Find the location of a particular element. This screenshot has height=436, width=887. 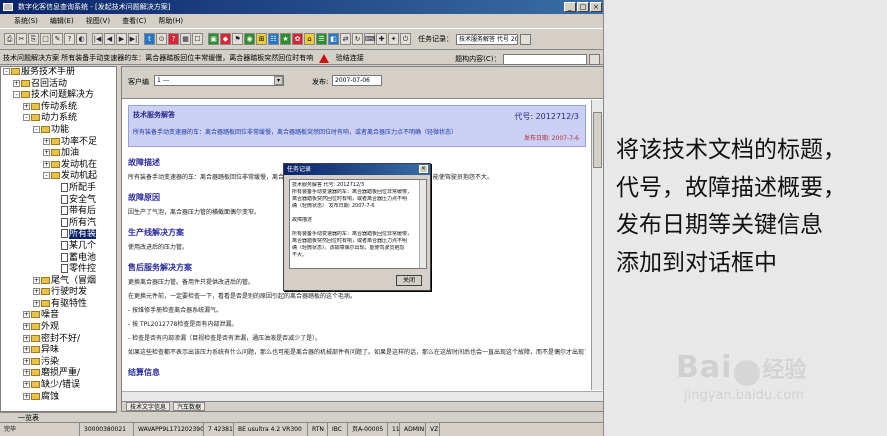

tree-node: - 技术问题解决方 is located at coordinates (58, 96).